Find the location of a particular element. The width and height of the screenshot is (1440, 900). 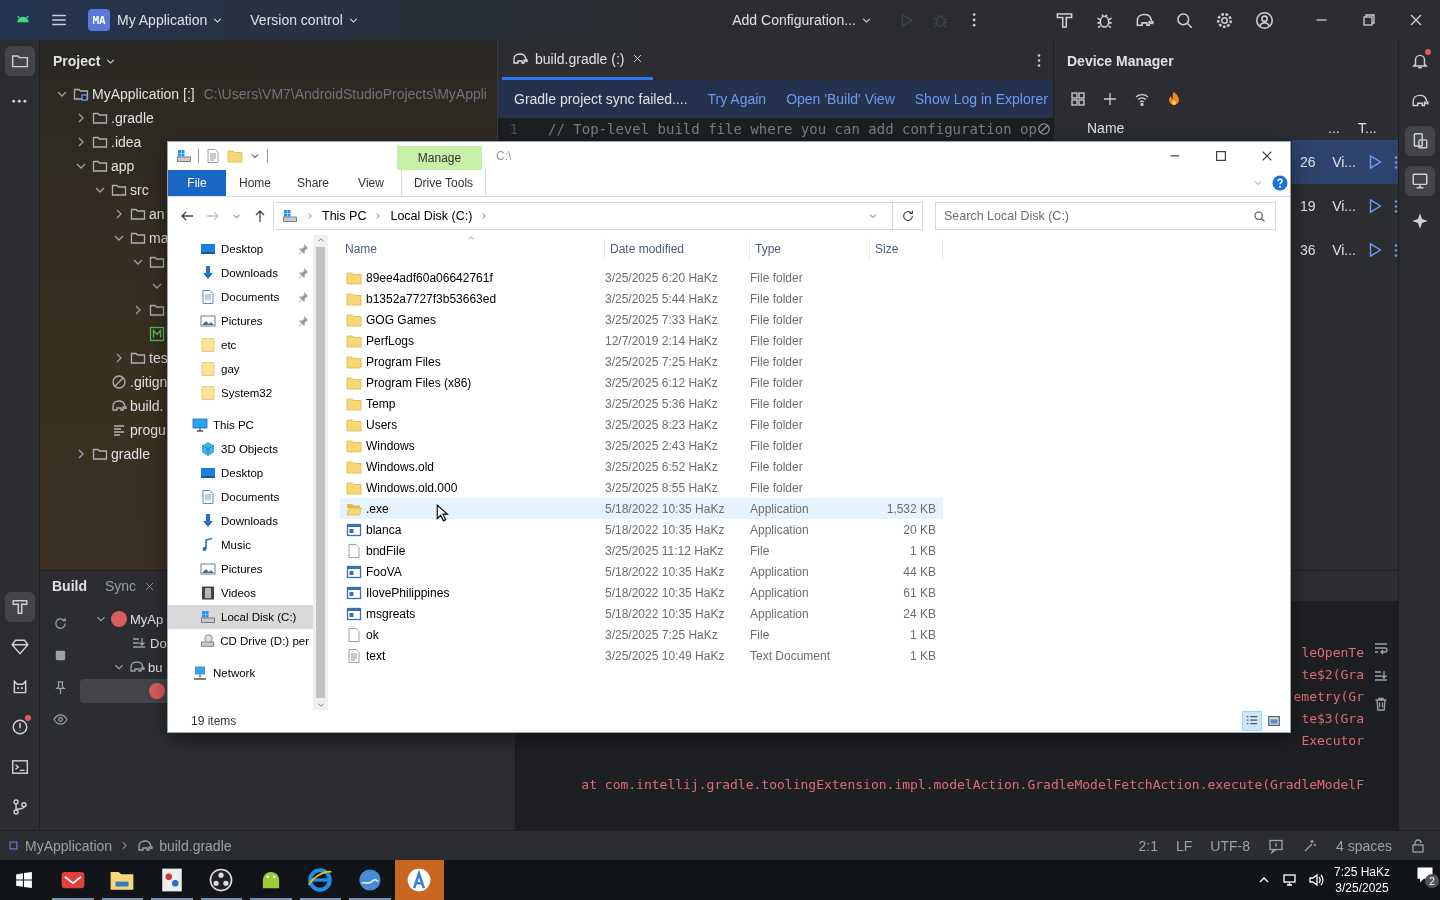

nav-item: Videos is located at coordinates (240, 593).